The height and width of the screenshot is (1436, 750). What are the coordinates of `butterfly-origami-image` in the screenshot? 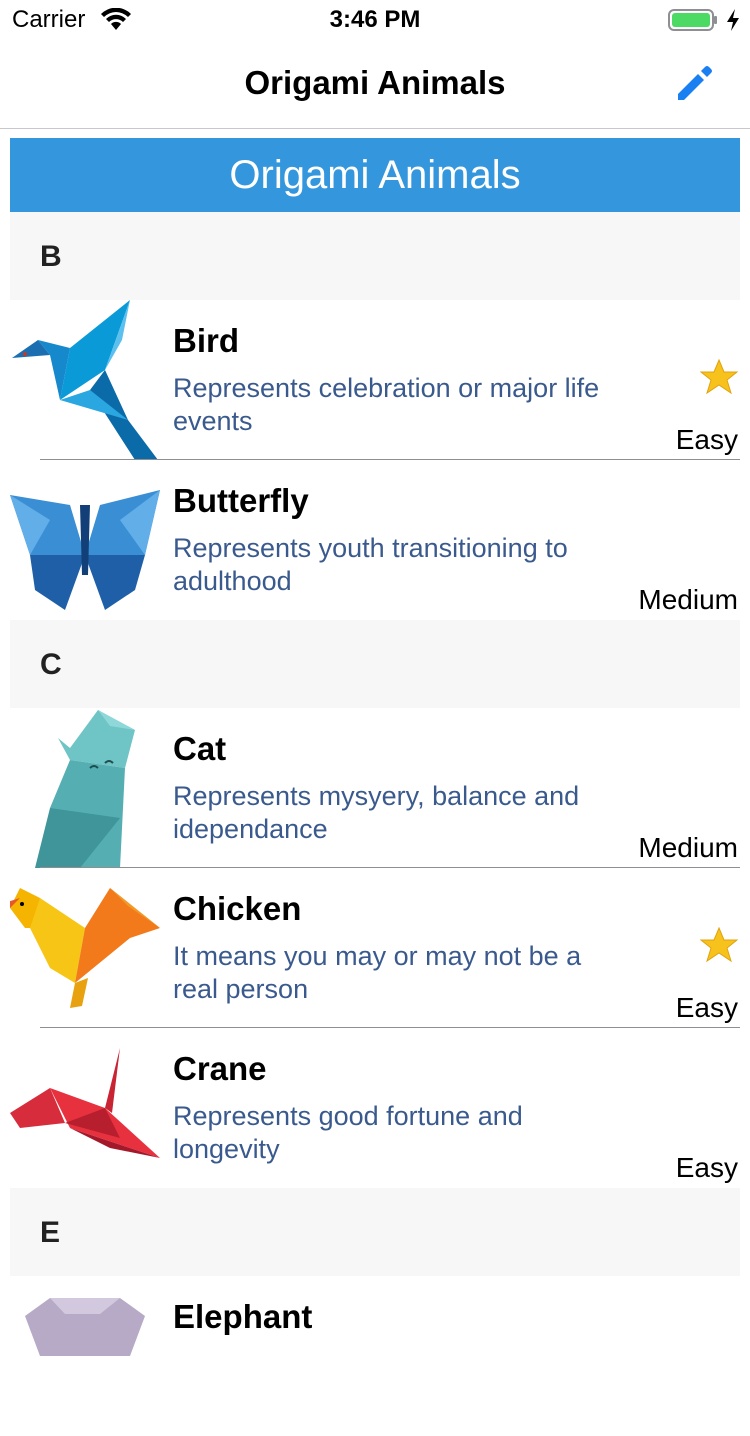 It's located at (85, 550).